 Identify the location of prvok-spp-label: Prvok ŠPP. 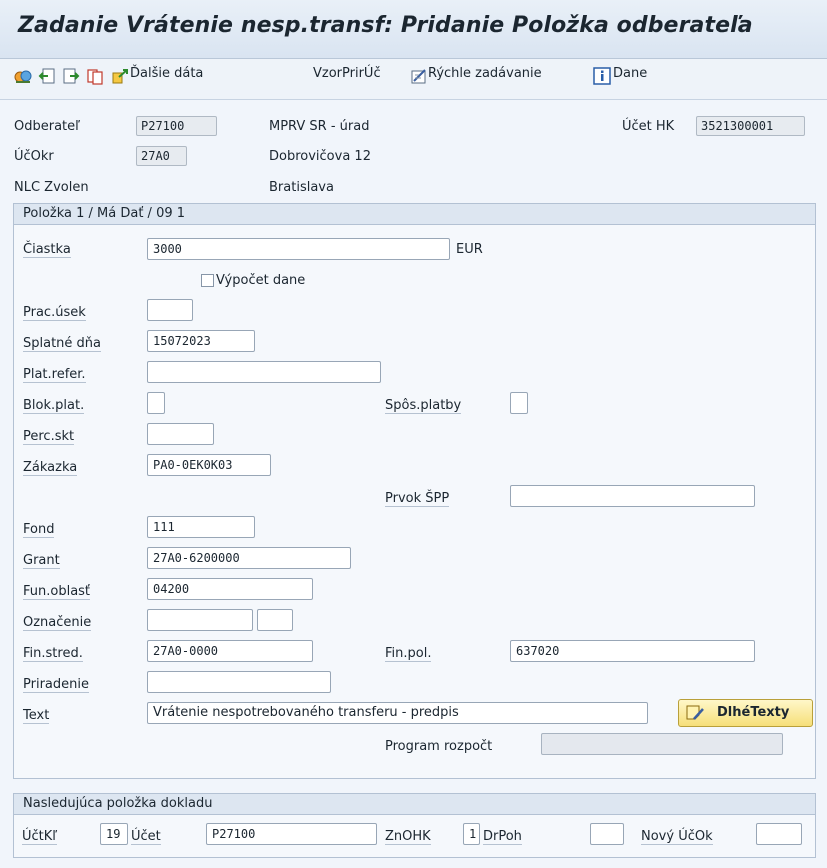
(417, 499).